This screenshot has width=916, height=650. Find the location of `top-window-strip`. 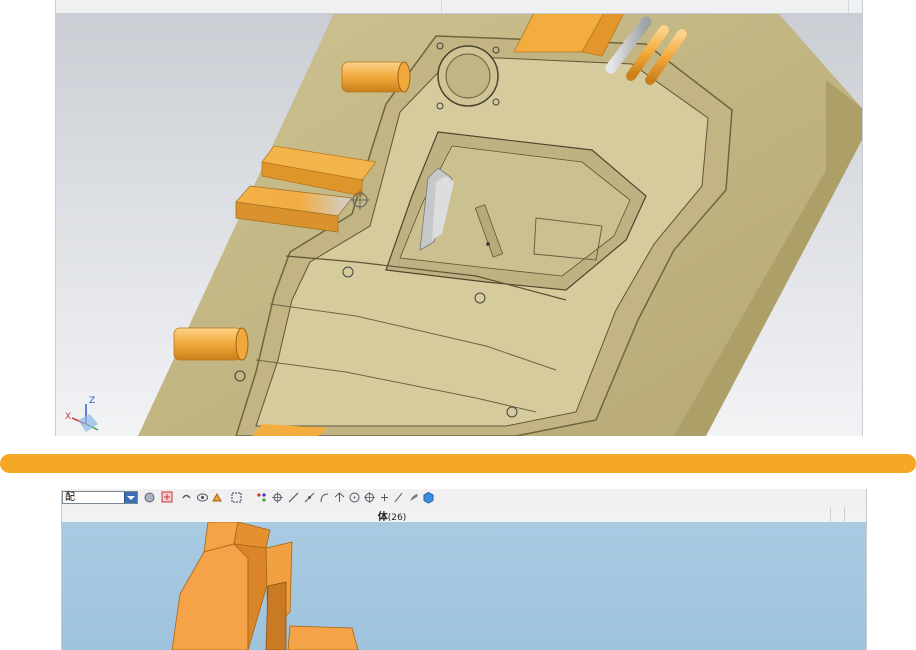

top-window-strip is located at coordinates (459, 7).